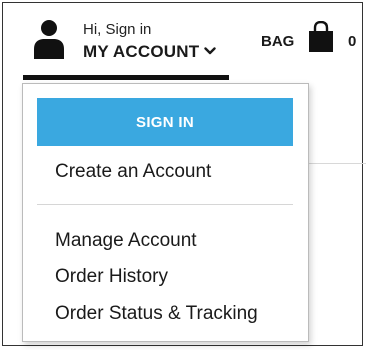 The width and height of the screenshot is (367, 350). I want to click on order-history-link: Order History, so click(111, 277).